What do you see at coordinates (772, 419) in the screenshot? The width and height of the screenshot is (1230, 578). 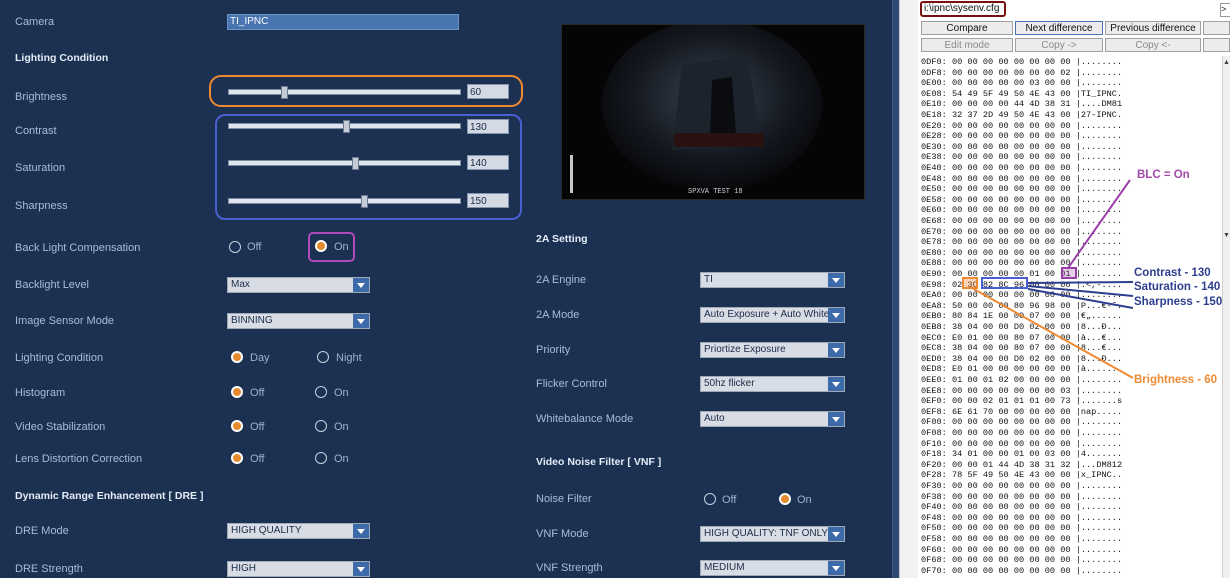 I see `wb-mode-select: Auto` at bounding box center [772, 419].